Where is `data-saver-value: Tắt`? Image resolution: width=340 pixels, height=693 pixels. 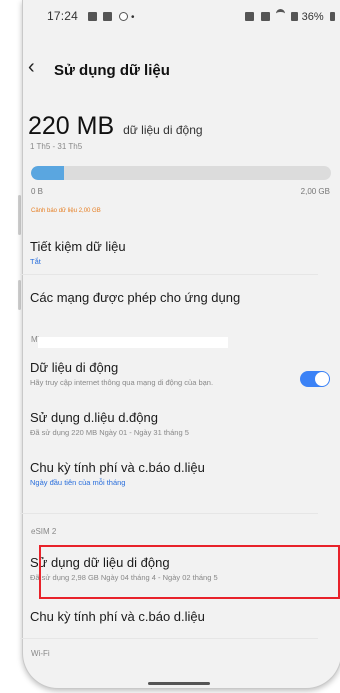 data-saver-value: Tắt is located at coordinates (35, 261).